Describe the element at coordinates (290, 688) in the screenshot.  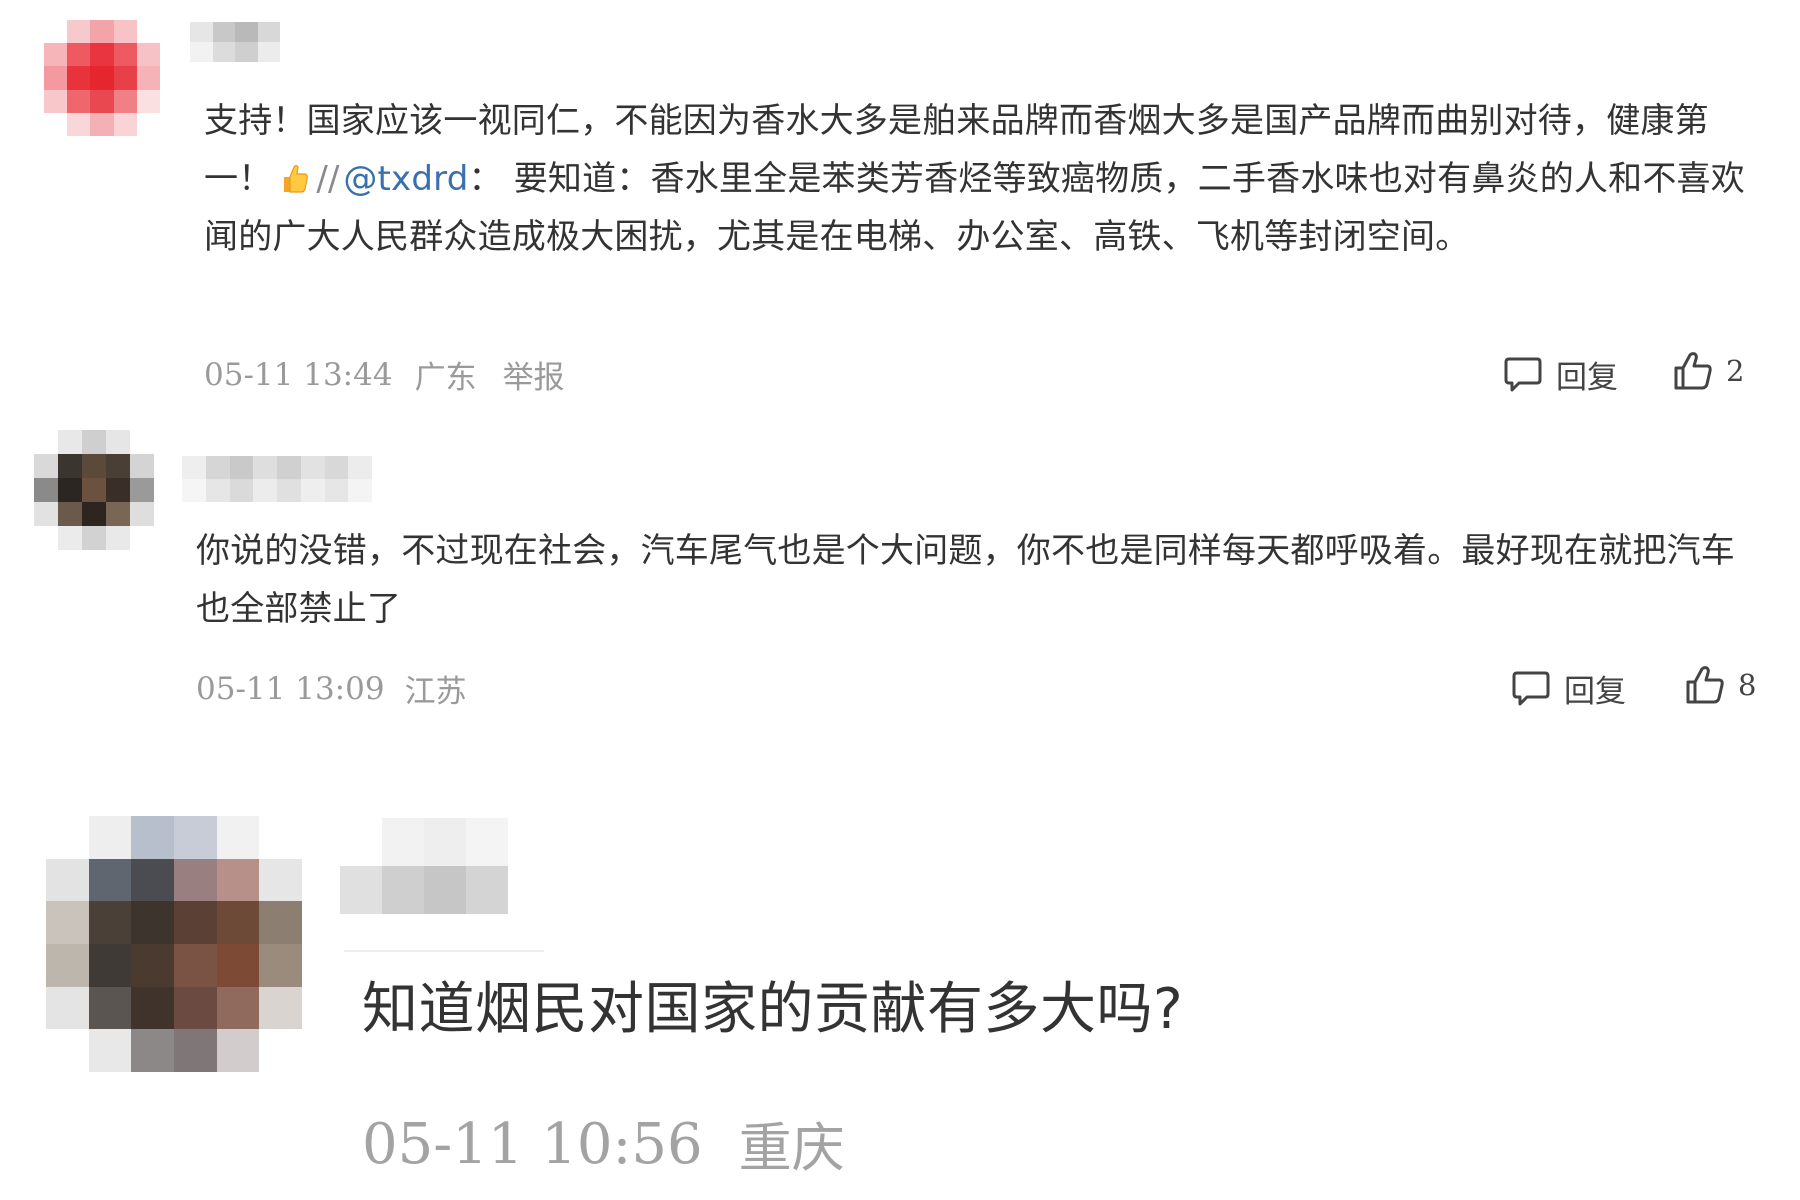
I see `timestamp: 05-11 13:09` at that location.